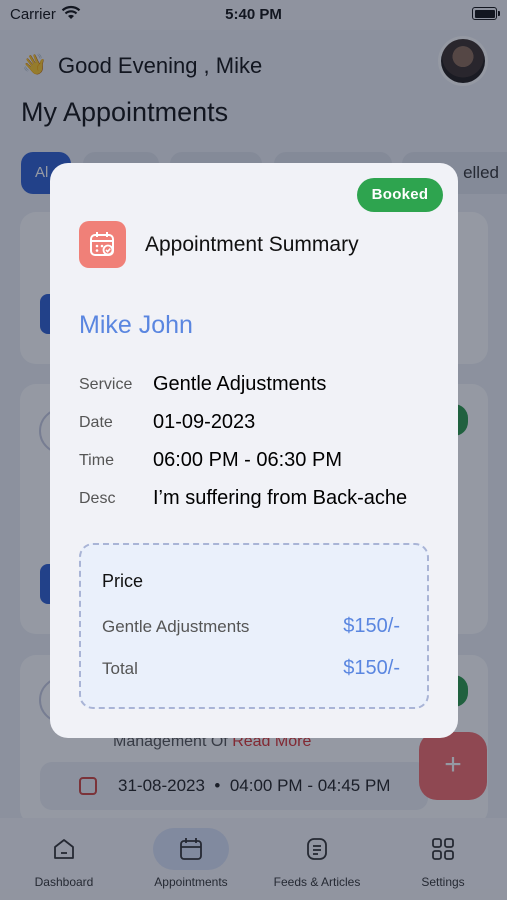 The height and width of the screenshot is (900, 507). What do you see at coordinates (106, 384) in the screenshot?
I see `service-label: Service` at bounding box center [106, 384].